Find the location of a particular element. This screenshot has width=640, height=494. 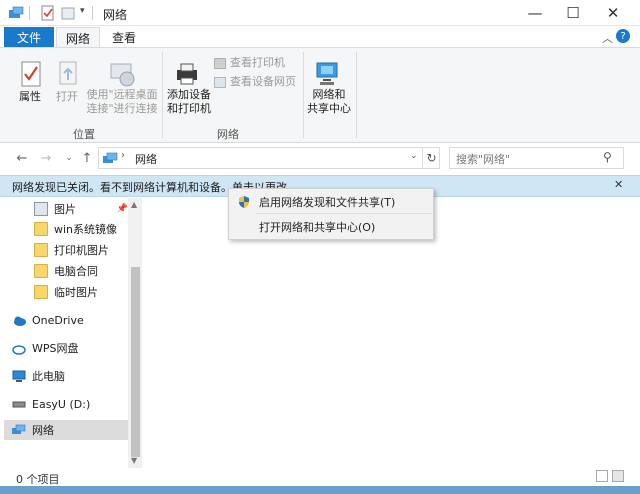

menu-item-open-sharing-center: 打开网络和共享中心(O) is located at coordinates (331, 227).